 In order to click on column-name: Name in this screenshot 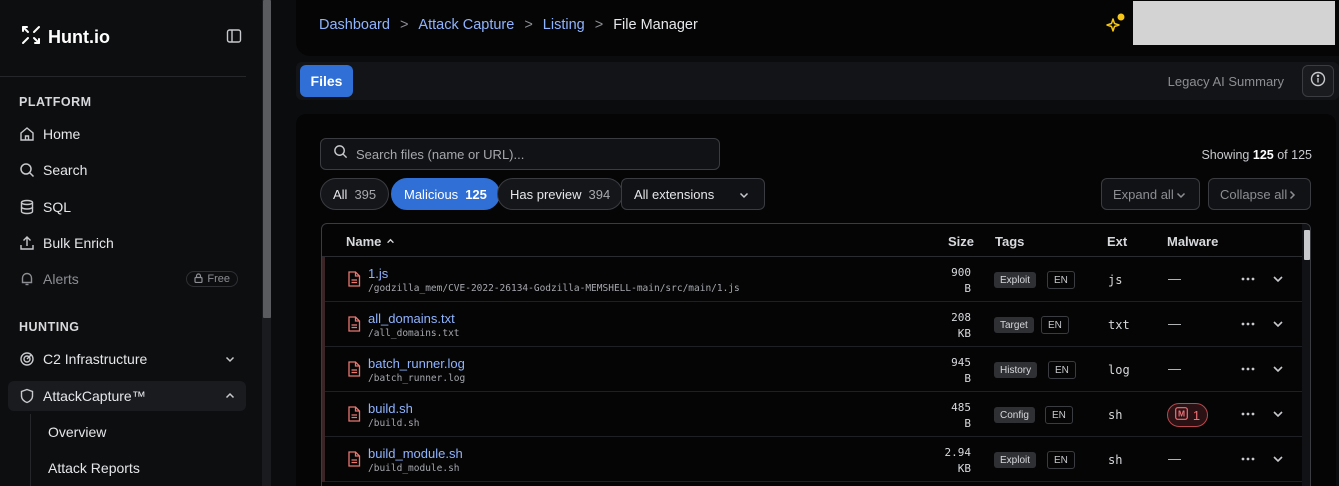, I will do `click(371, 241)`.